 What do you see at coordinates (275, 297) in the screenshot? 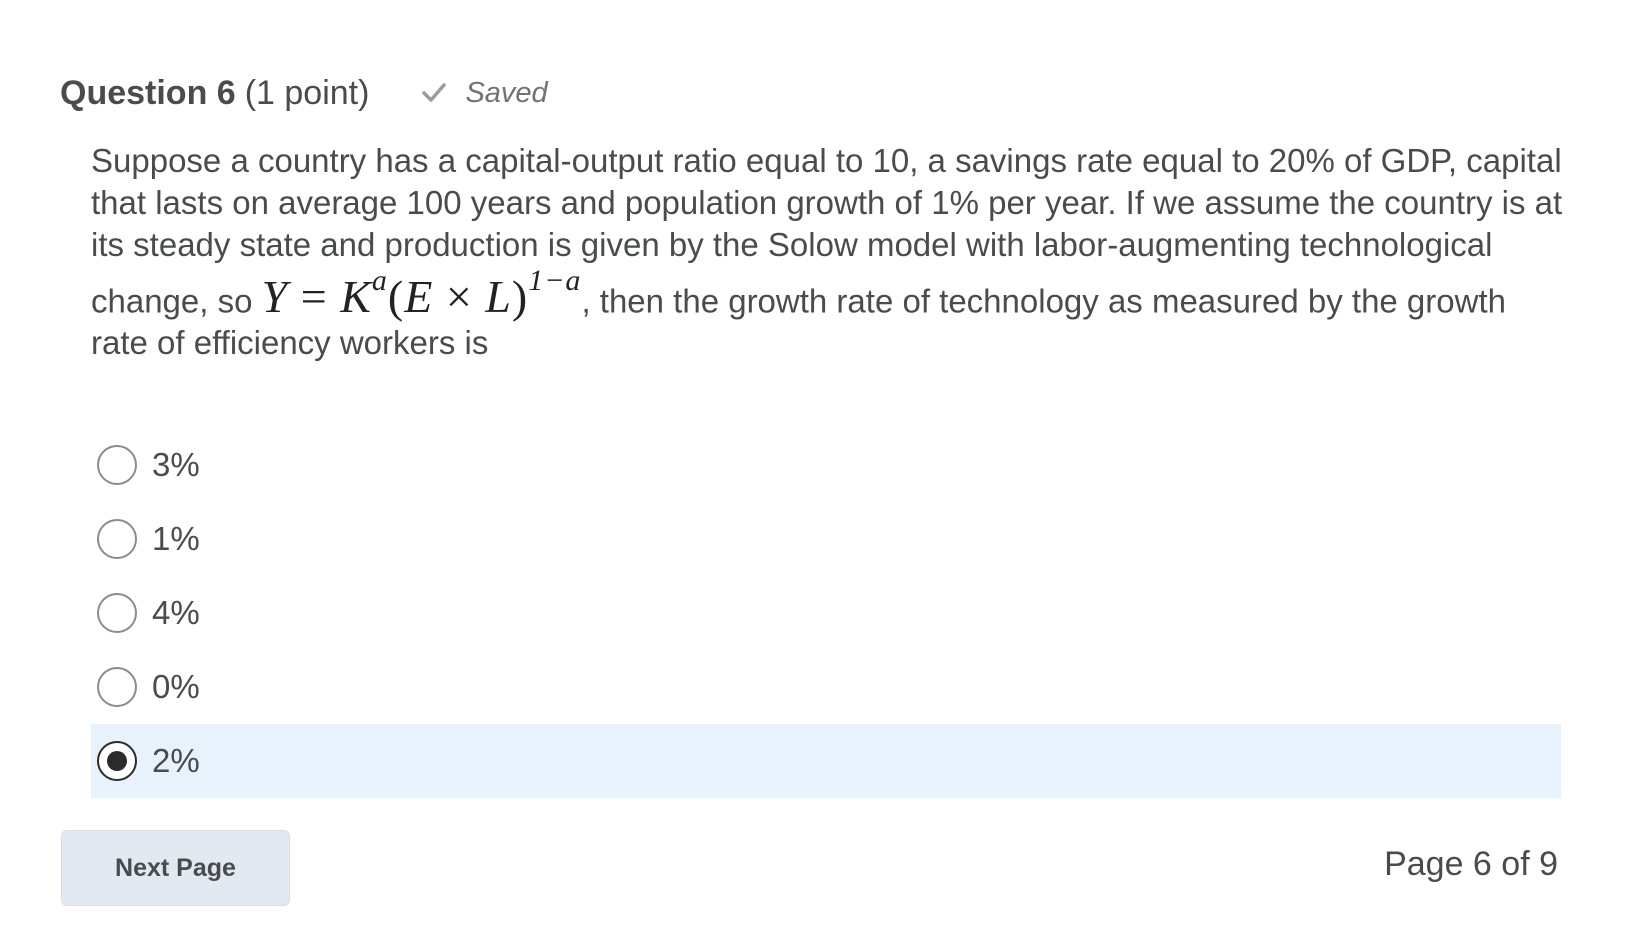
I see `formula-lhs: Y` at bounding box center [275, 297].